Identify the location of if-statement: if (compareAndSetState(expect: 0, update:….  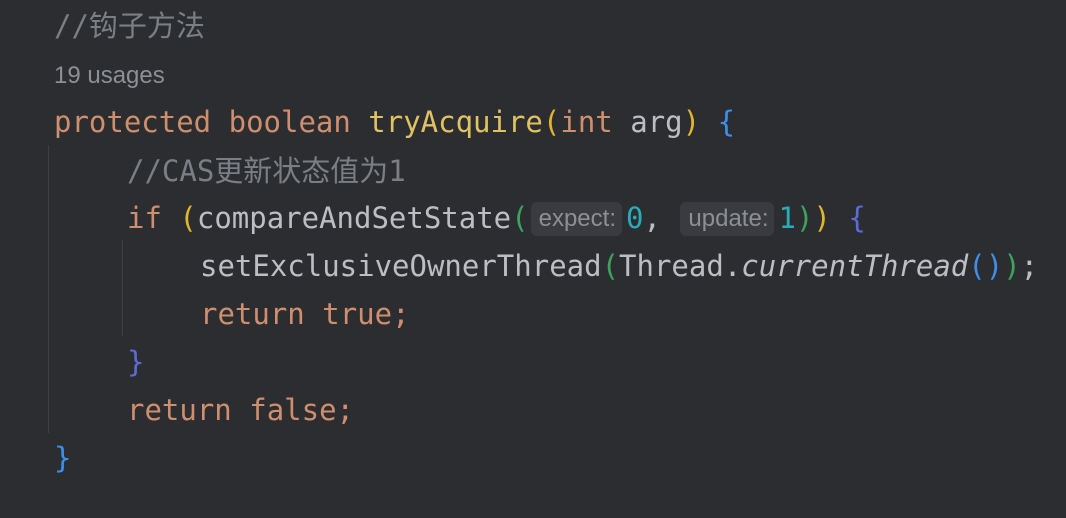
(460, 218).